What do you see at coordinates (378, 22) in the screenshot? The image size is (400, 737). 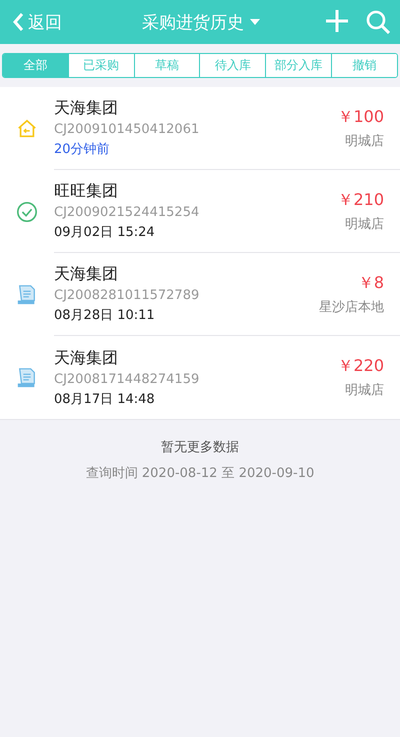 I see `search-icon` at bounding box center [378, 22].